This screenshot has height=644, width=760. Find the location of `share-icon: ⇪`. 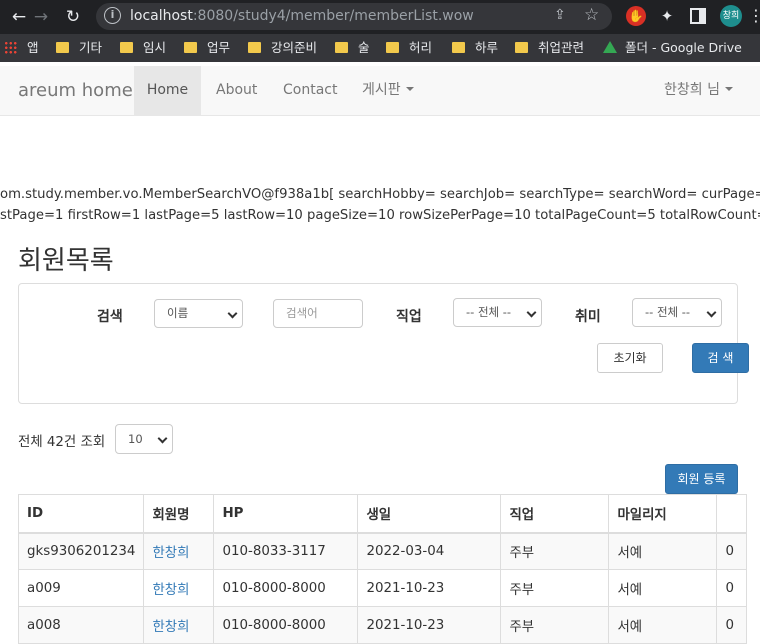

share-icon: ⇪ is located at coordinates (560, 15).